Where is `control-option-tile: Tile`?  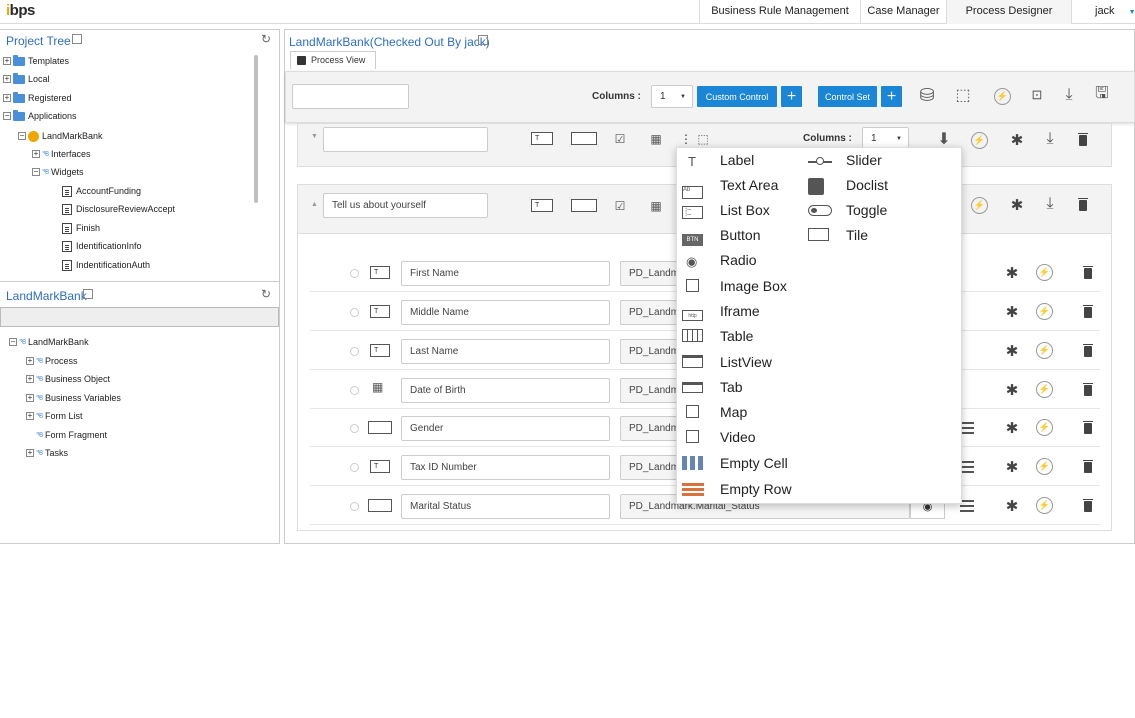
control-option-tile: Tile is located at coordinates (838, 235).